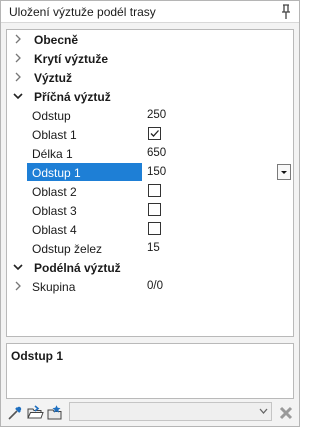 This screenshot has height=427, width=320. I want to click on property-value: 250, so click(156, 115).